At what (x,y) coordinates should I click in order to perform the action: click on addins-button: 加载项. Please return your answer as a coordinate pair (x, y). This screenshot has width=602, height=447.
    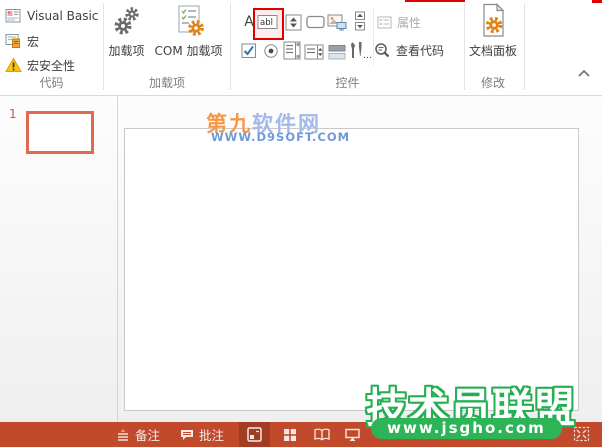
    Looking at the image, I should click on (126, 31).